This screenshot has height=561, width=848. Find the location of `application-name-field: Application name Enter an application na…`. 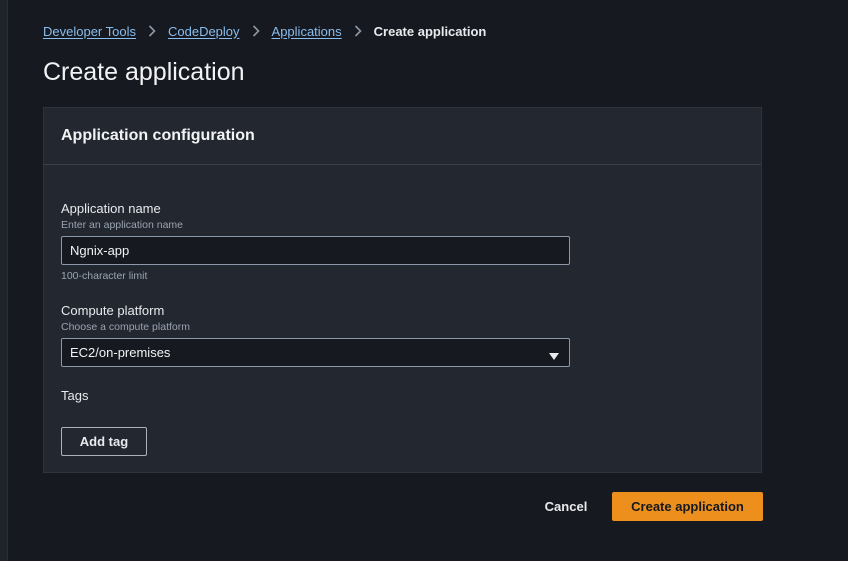

application-name-field: Application name Enter an application na… is located at coordinates (122, 216).